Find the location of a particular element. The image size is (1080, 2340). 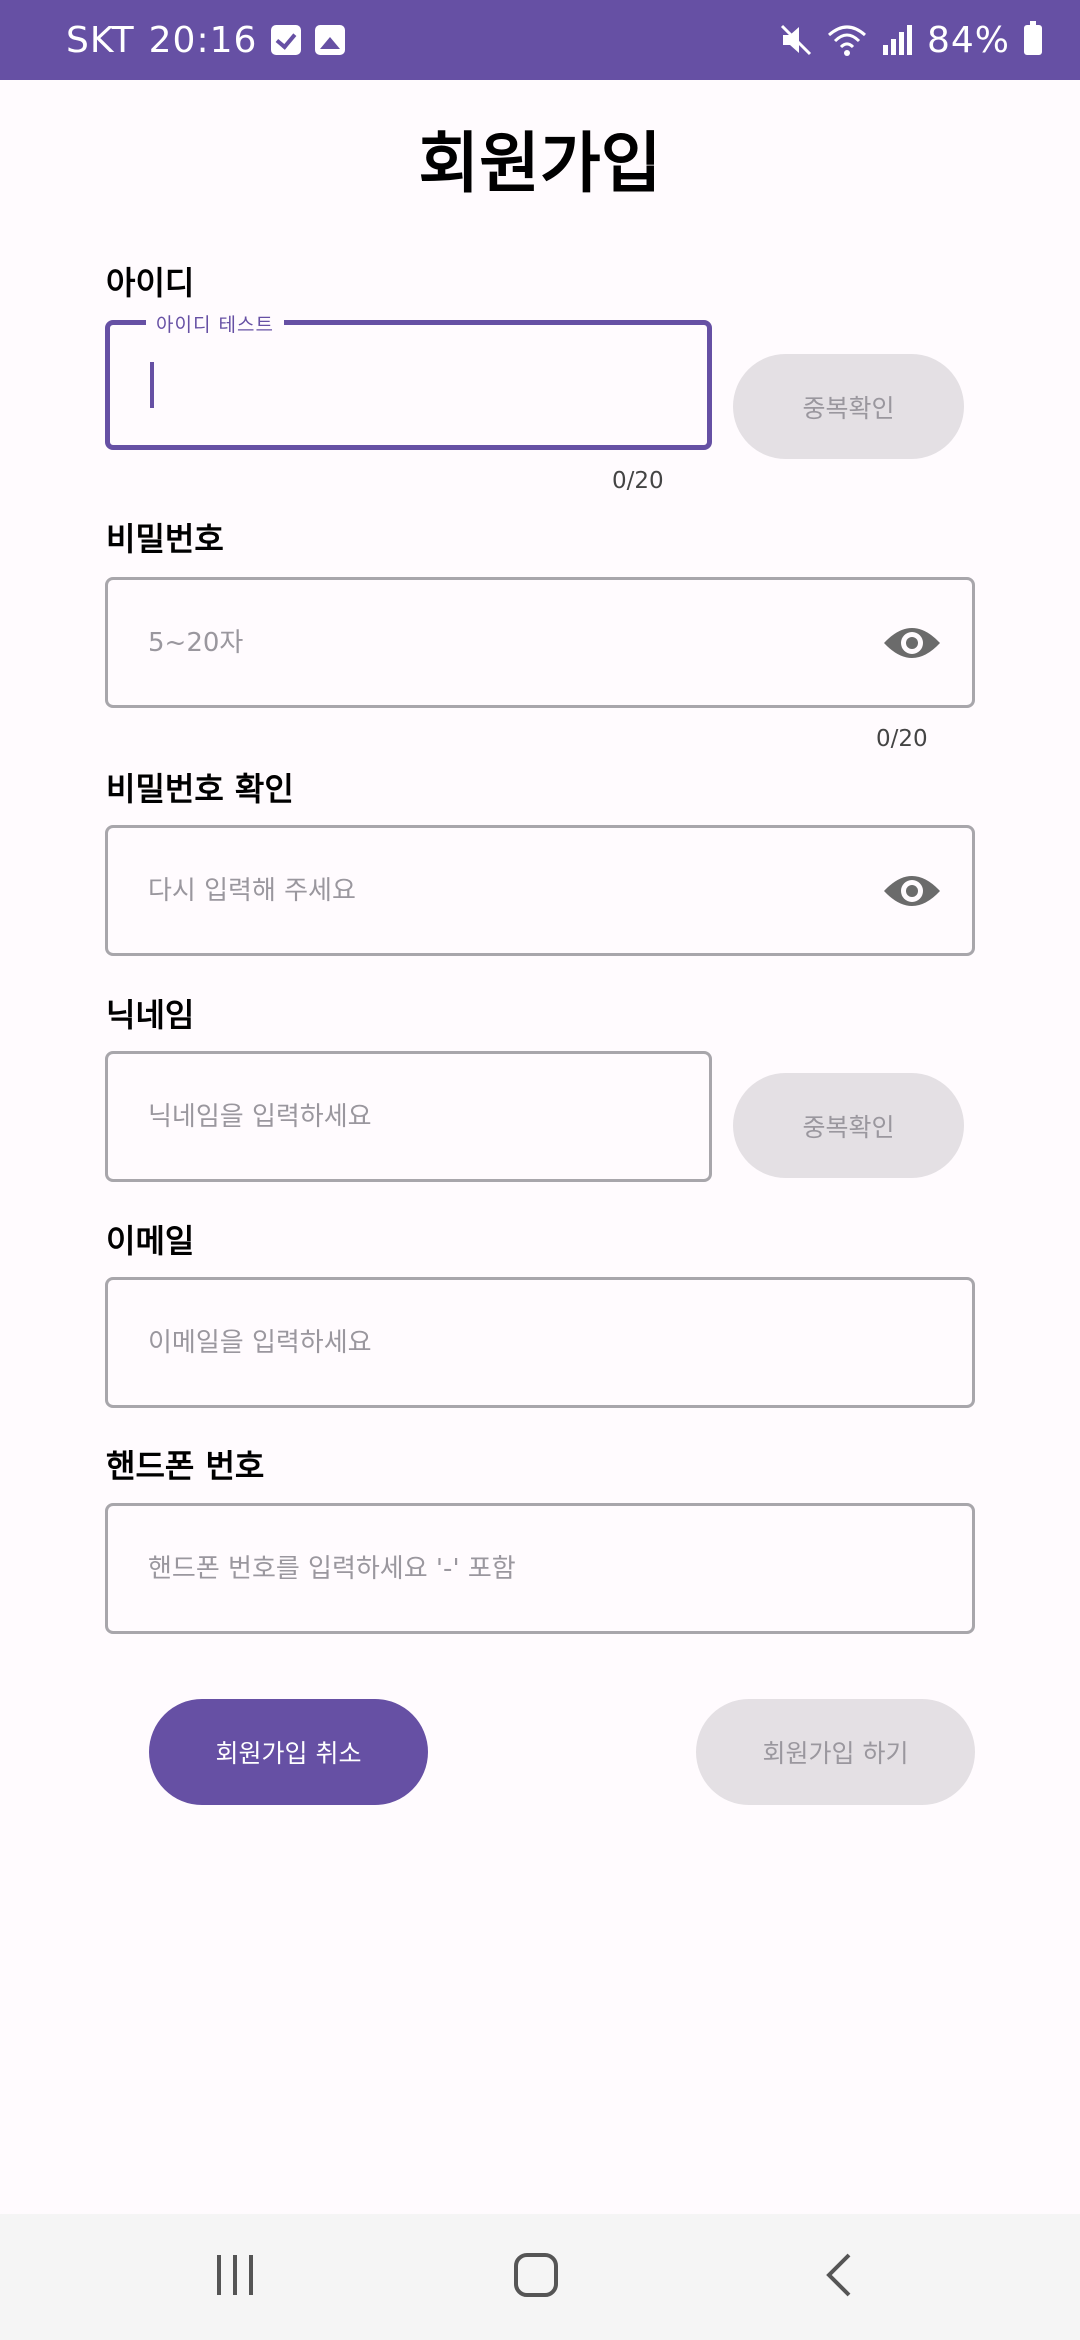

phone-label: 핸드폰 번호 is located at coordinates (185, 1466).